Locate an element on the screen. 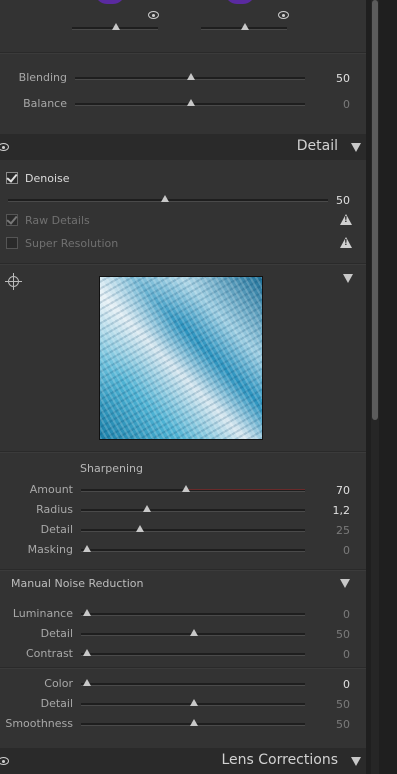  radius-thumb is located at coordinates (147, 508).